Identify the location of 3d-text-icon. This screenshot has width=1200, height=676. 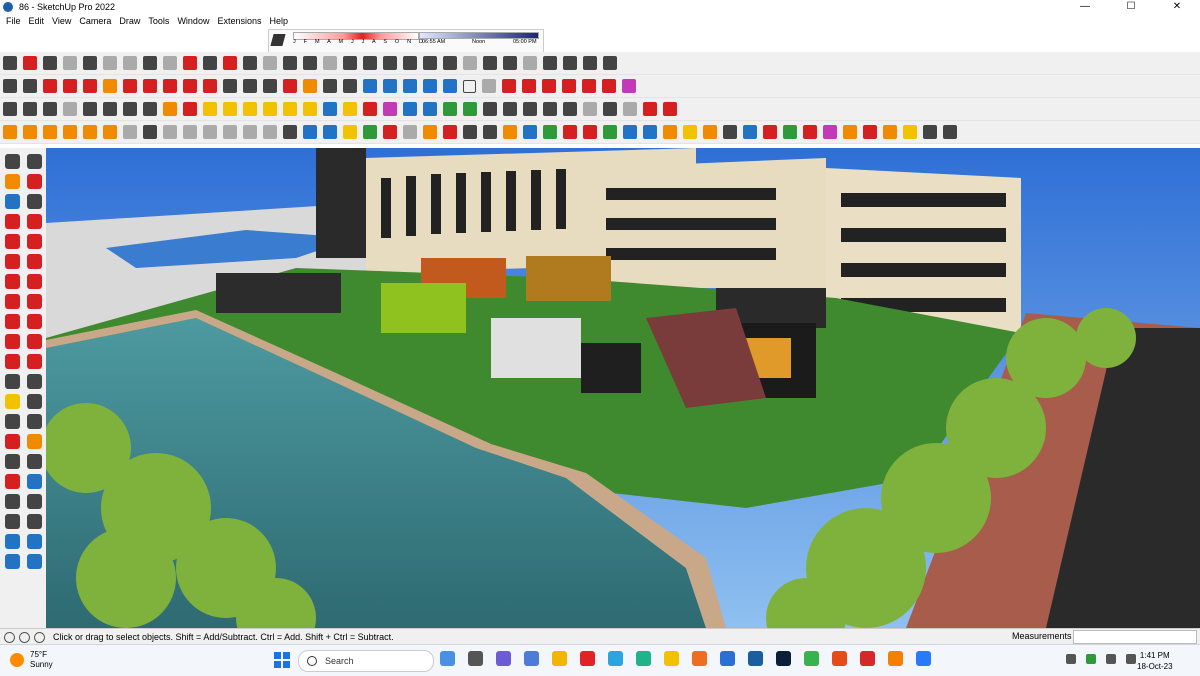
(34, 421).